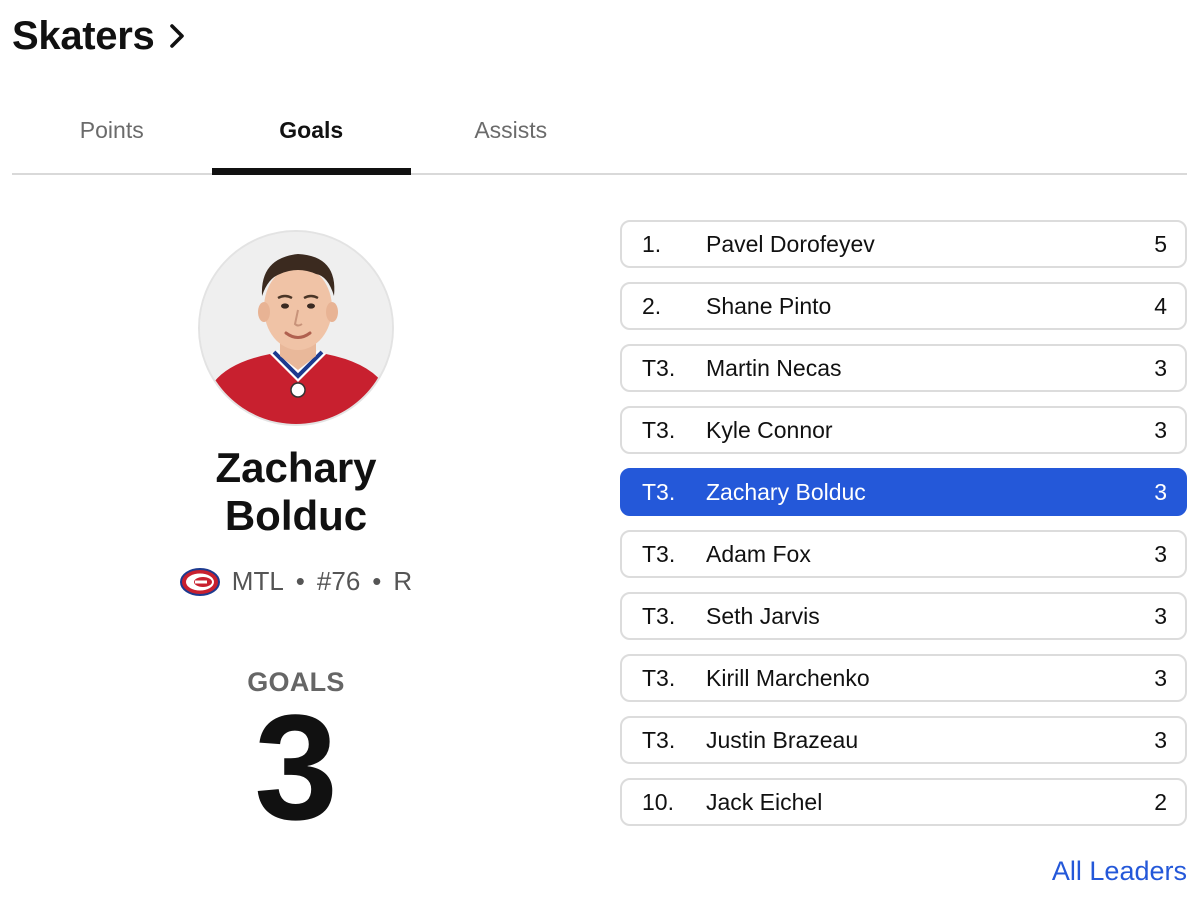 The width and height of the screenshot is (1199, 897). I want to click on tab-label: Goals, so click(311, 130).